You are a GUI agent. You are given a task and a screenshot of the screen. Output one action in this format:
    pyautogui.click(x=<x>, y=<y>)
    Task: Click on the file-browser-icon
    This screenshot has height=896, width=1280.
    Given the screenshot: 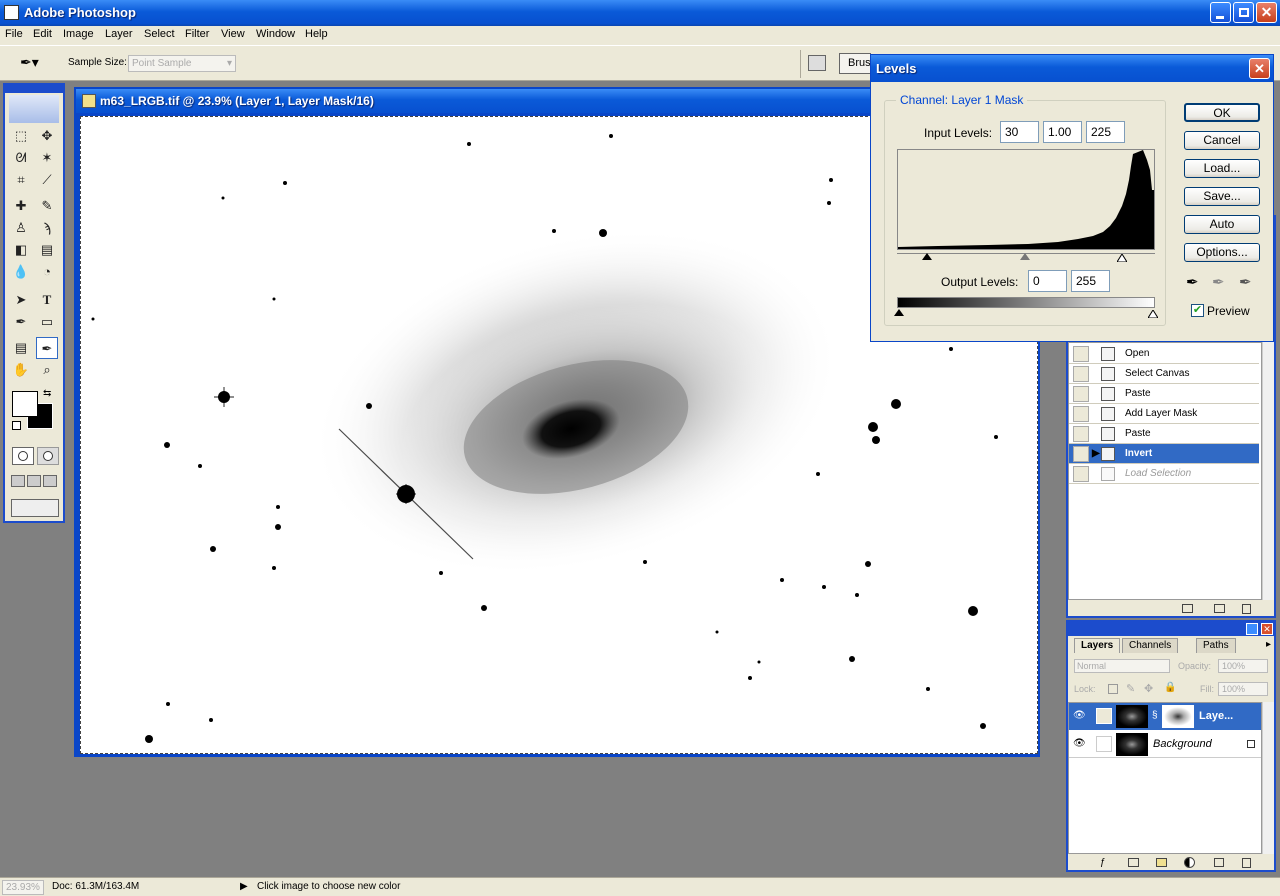 What is the action you would take?
    pyautogui.click(x=817, y=63)
    